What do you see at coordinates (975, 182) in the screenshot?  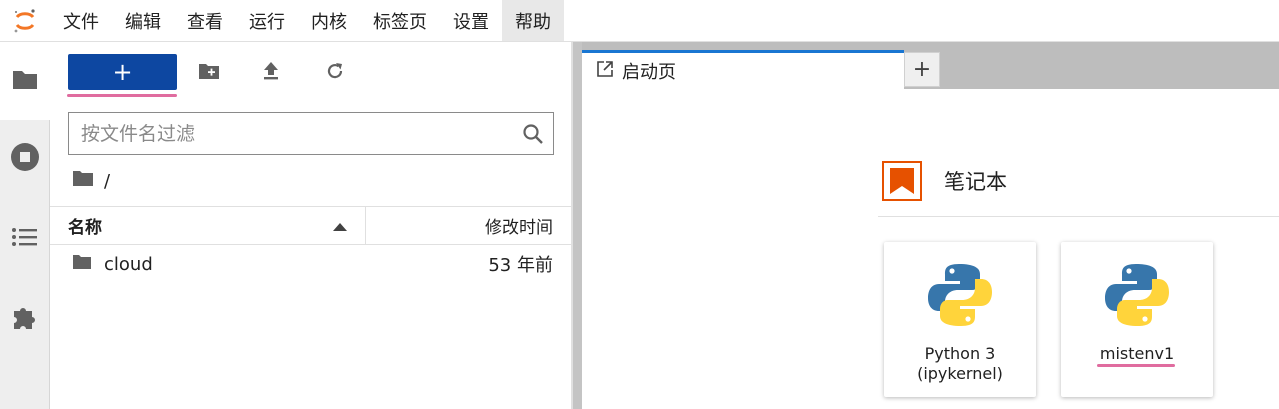 I see `section-title: 笔记本` at bounding box center [975, 182].